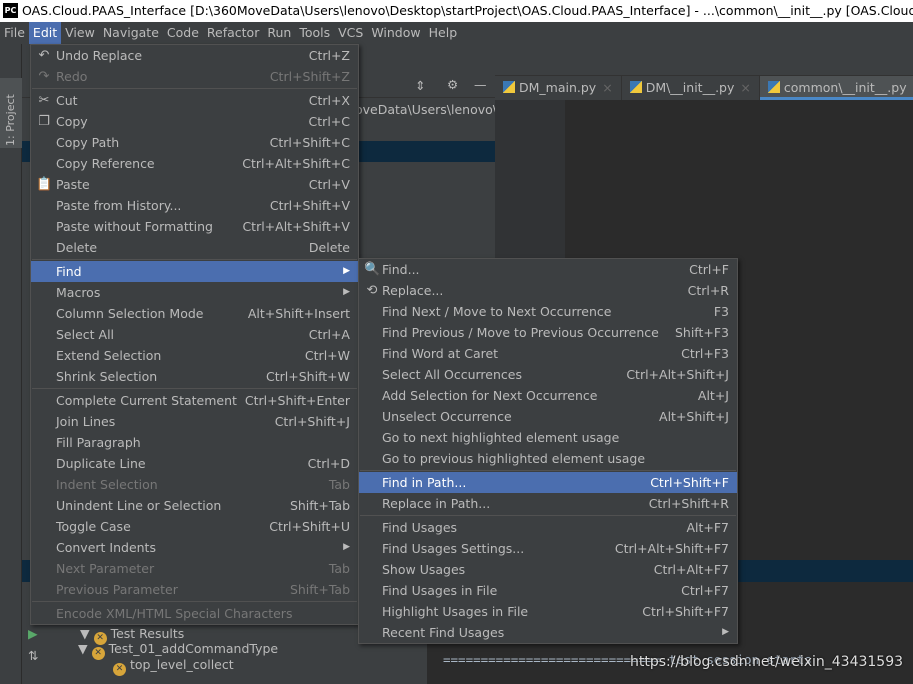 This screenshot has height=684, width=913. Describe the element at coordinates (548, 290) in the screenshot. I see `menu-item-replace: ⟲ Replace... Ctrl+R` at that location.